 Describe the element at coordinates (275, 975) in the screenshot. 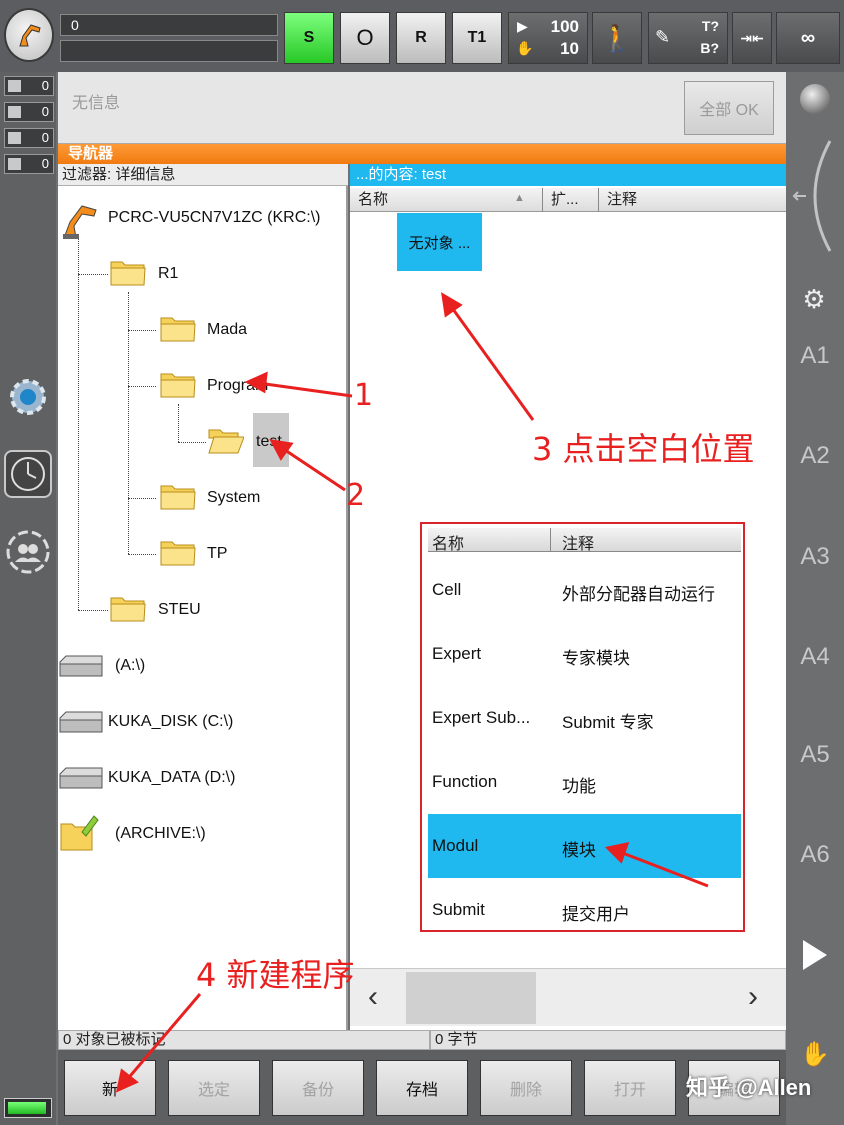

I see `annotation-step-4: 4 新建程序` at that location.